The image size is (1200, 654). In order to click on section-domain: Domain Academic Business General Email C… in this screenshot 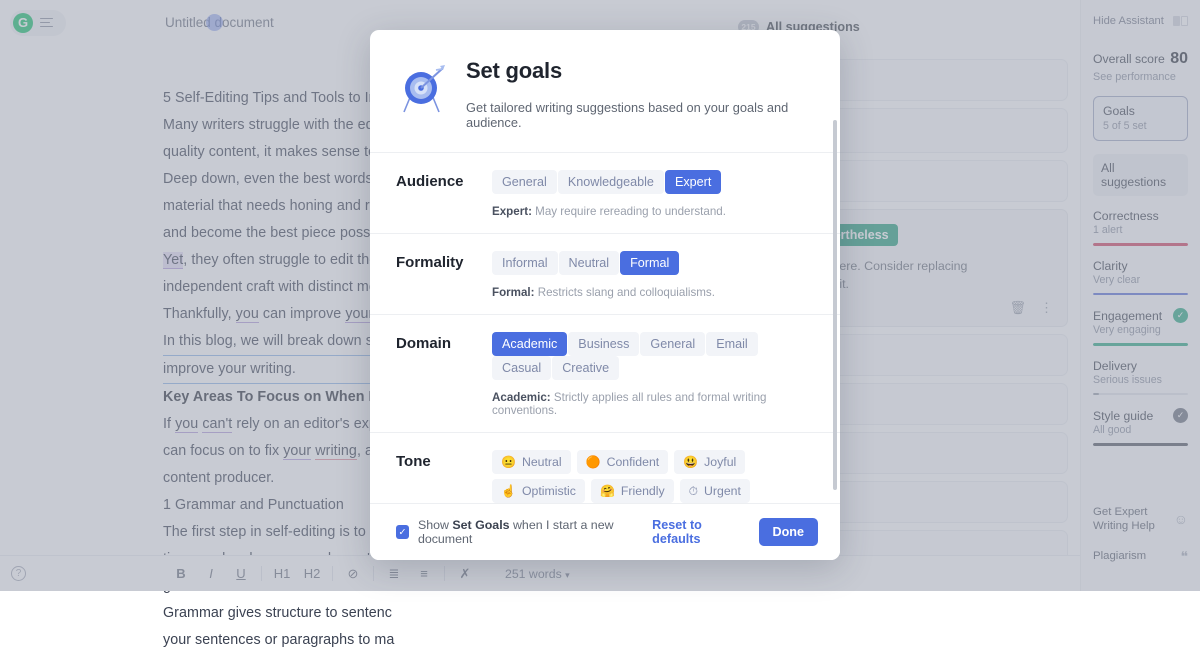, I will do `click(605, 373)`.